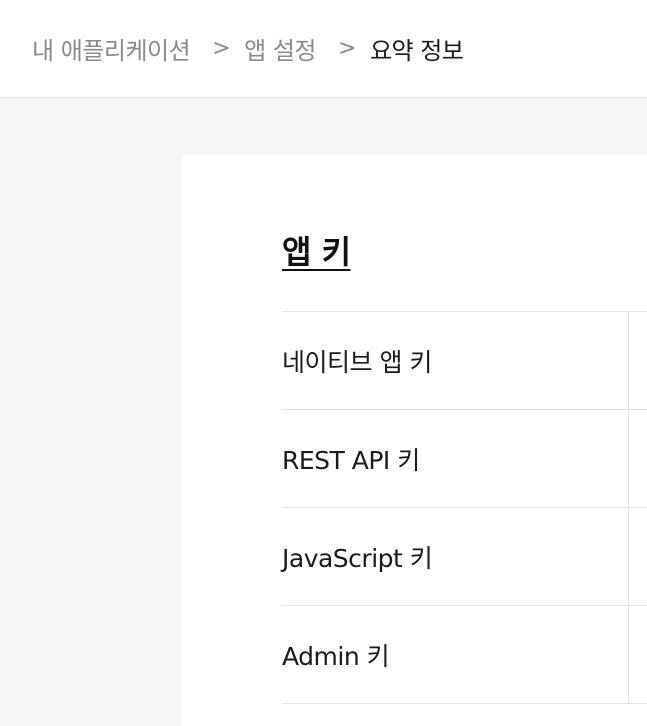  Describe the element at coordinates (416, 51) in the screenshot. I see `breadcrumb-summary: 요약 정보` at that location.